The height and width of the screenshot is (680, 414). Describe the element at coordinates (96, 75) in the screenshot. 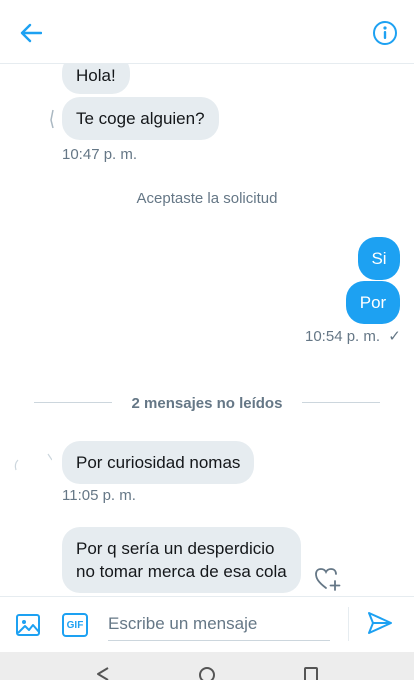

I see `message-text: Hola!` at that location.